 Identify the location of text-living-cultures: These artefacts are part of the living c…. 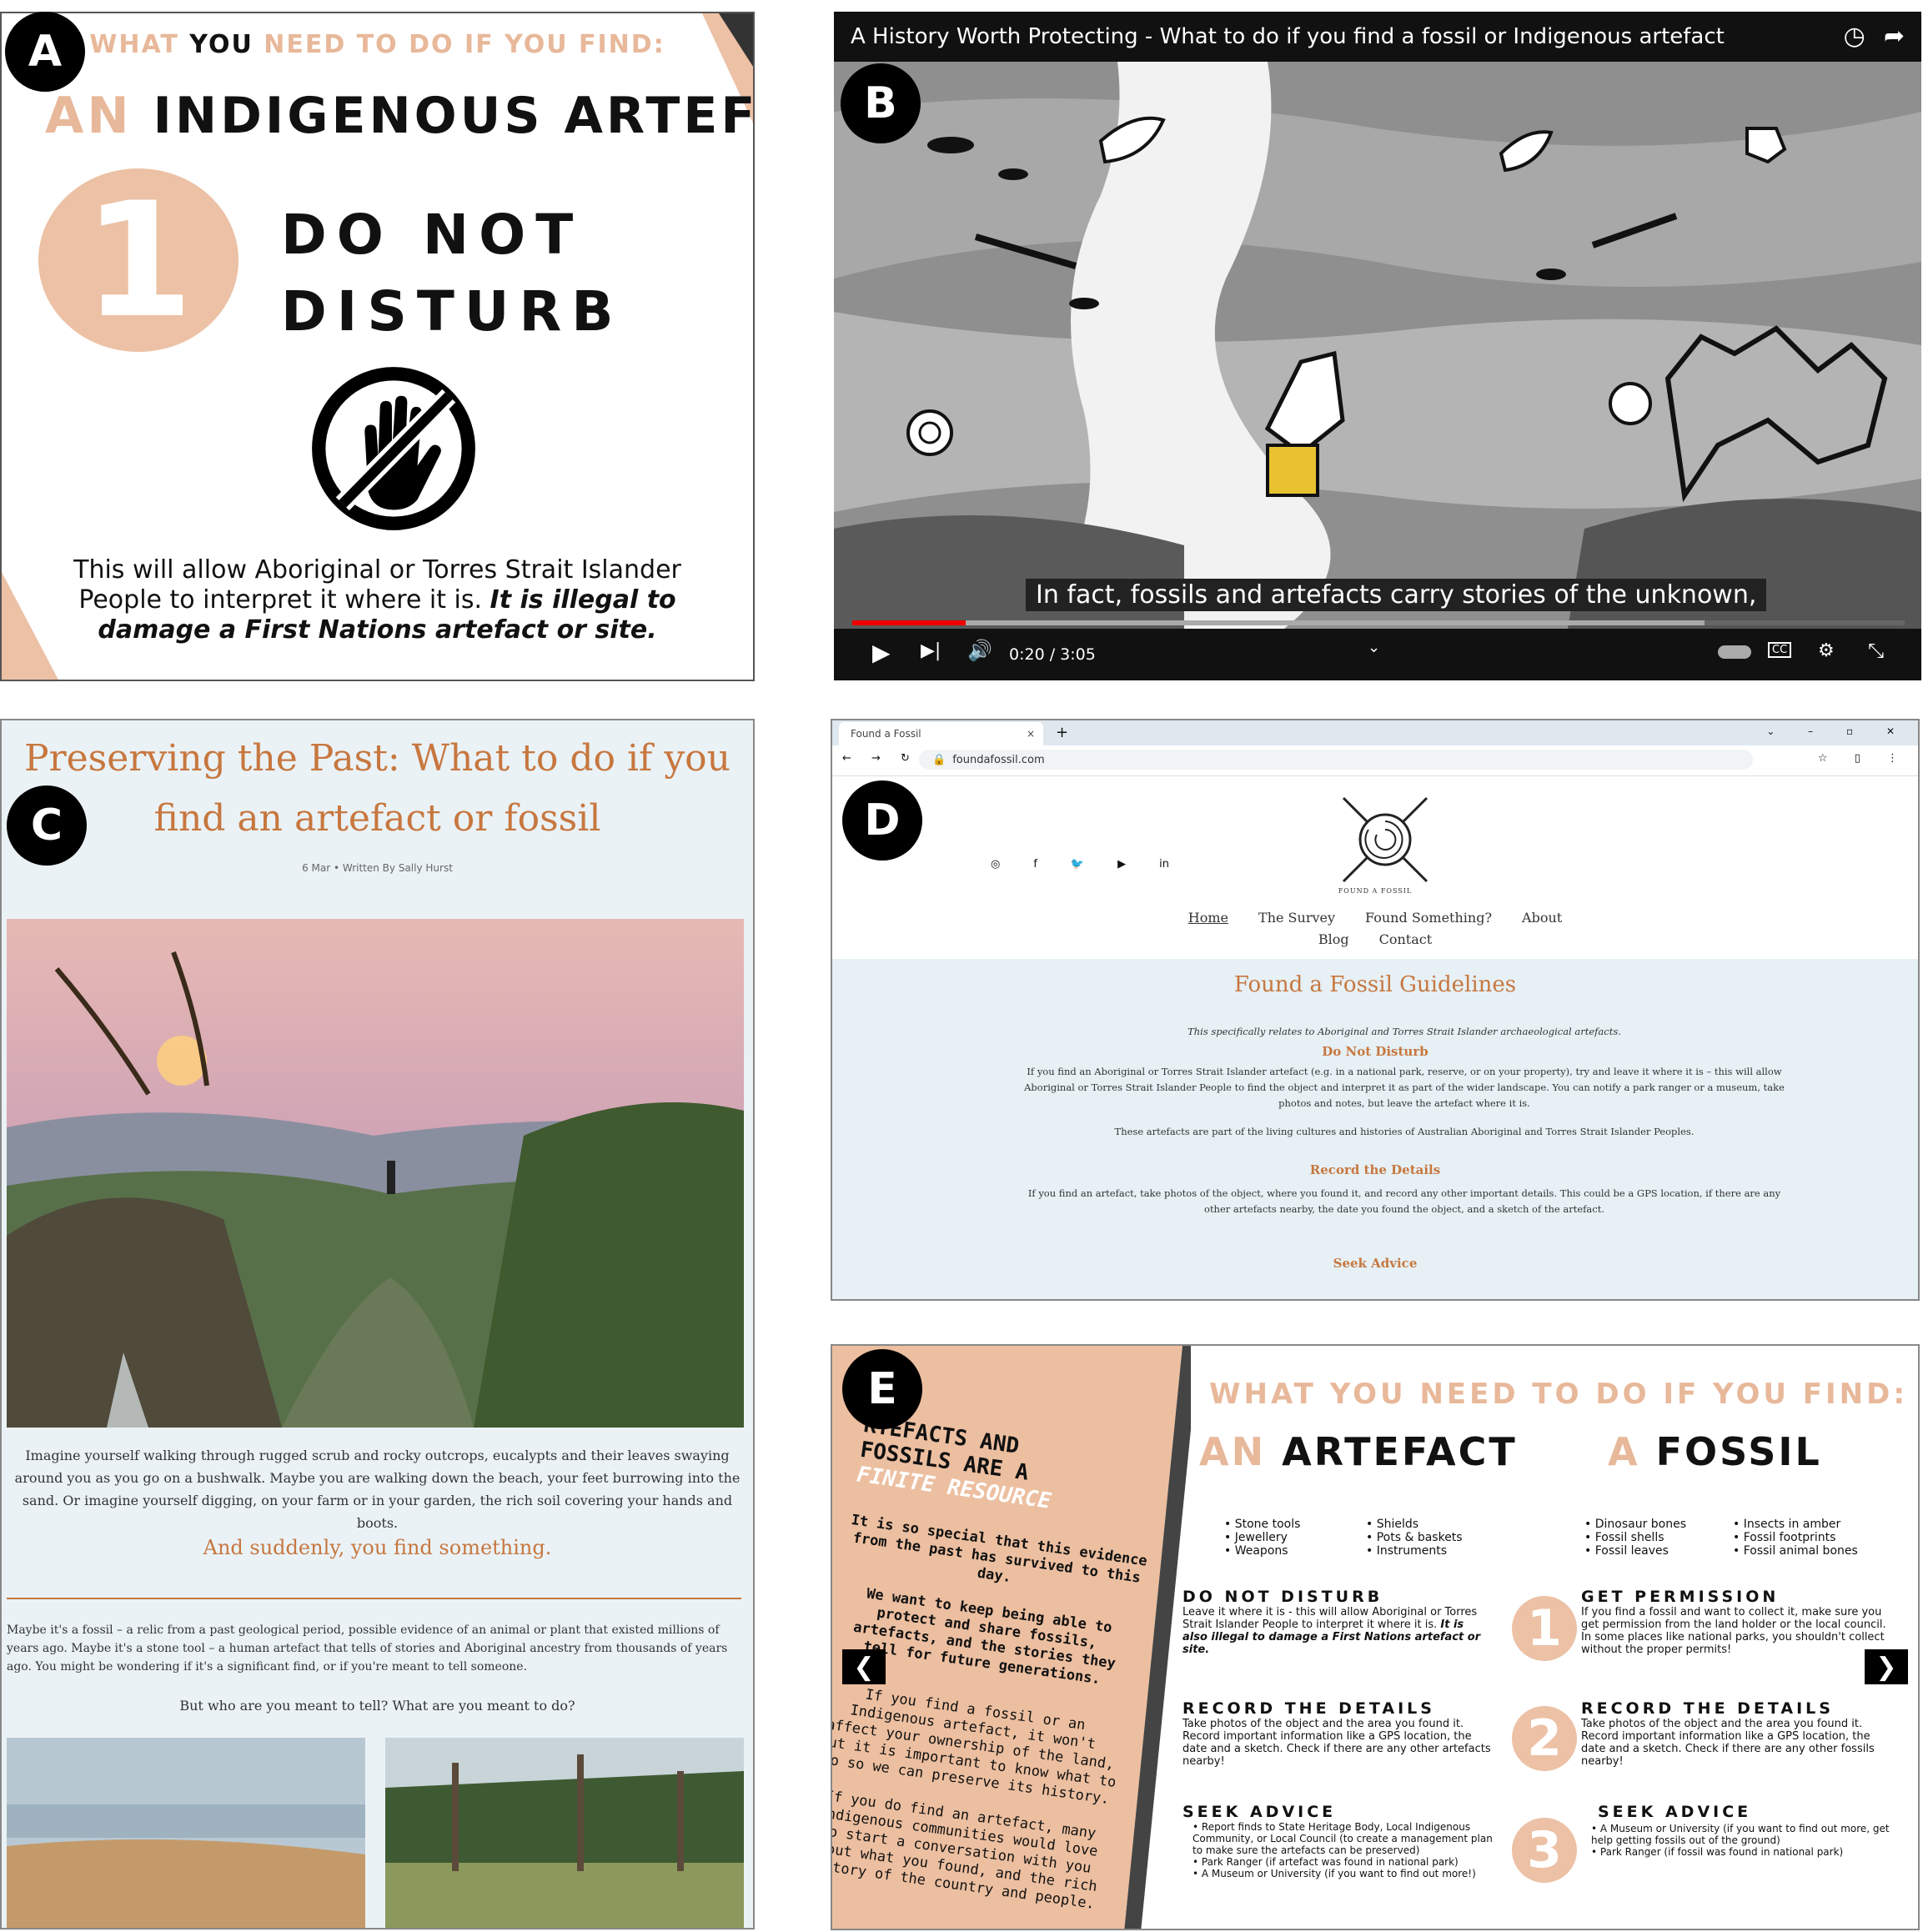
(1404, 1131).